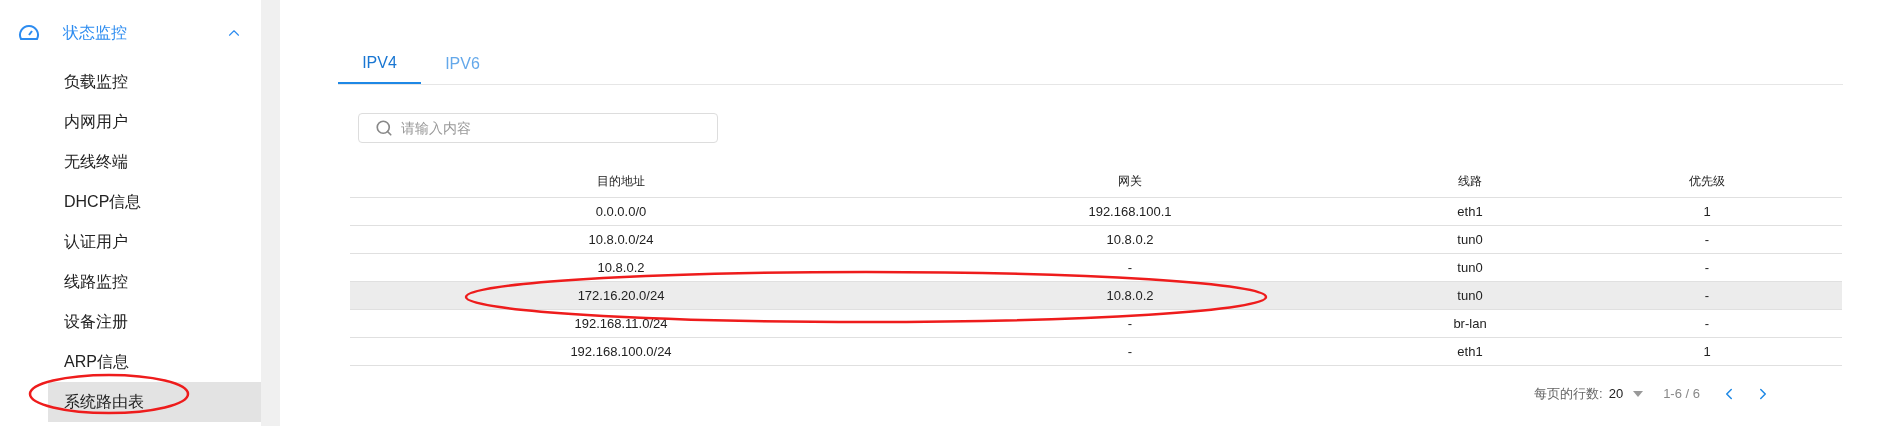 The width and height of the screenshot is (1903, 426). I want to click on table-cell-text: br-lan, so click(1470, 323).